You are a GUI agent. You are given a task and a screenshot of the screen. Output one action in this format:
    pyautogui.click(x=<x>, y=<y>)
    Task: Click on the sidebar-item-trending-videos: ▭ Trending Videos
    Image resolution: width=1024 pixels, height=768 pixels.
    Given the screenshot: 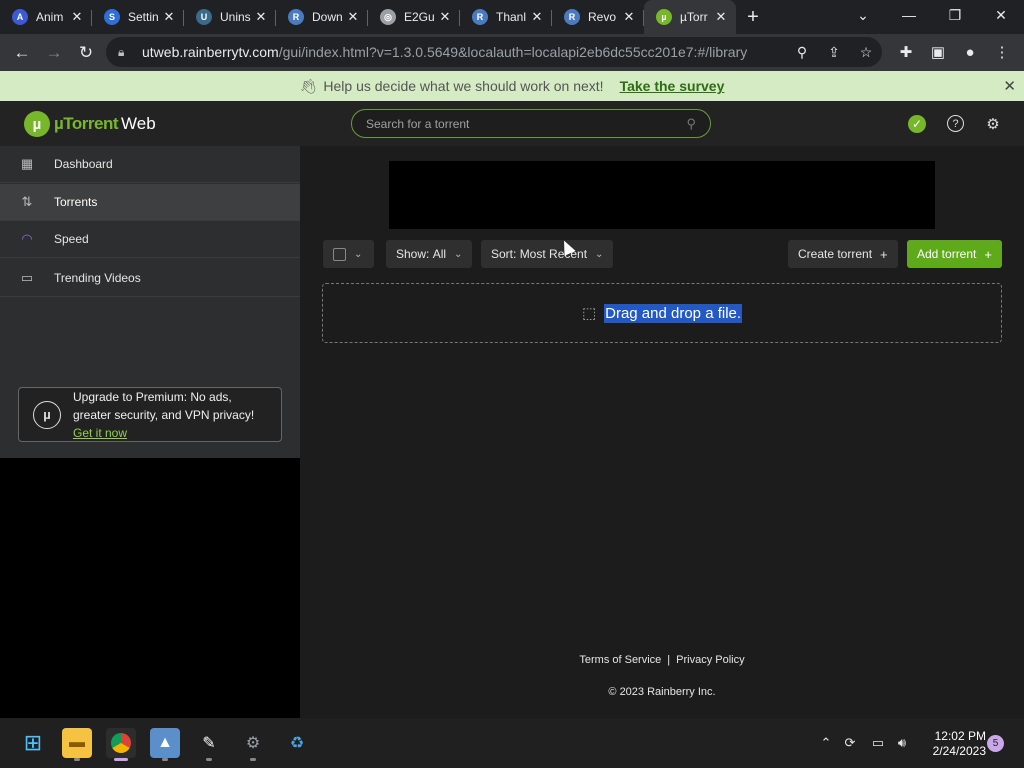 What is the action you would take?
    pyautogui.click(x=150, y=278)
    